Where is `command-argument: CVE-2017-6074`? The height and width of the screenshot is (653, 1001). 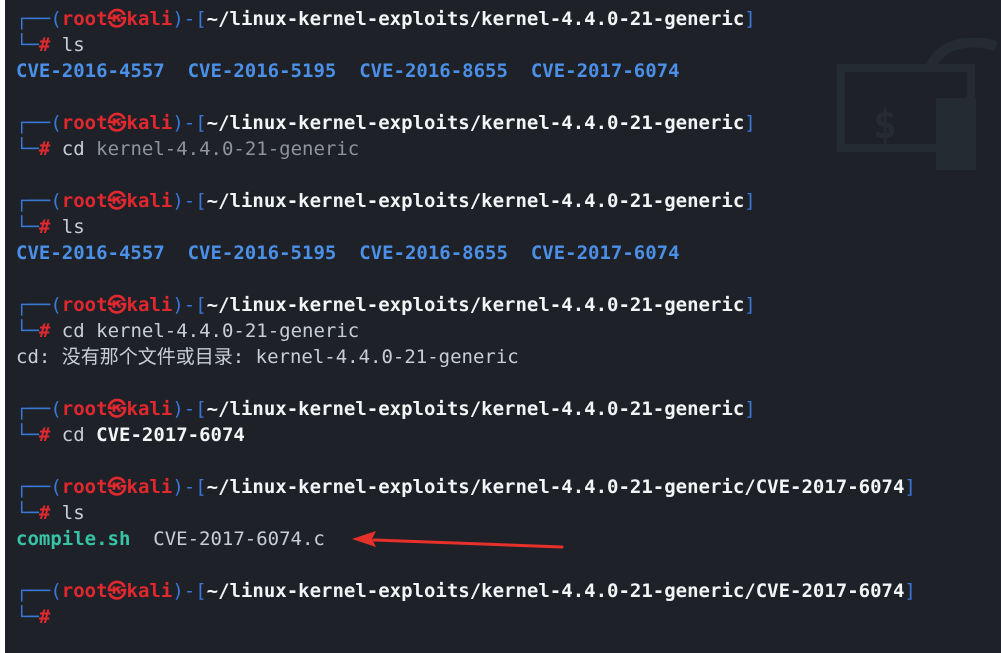
command-argument: CVE-2017-6074 is located at coordinates (170, 435).